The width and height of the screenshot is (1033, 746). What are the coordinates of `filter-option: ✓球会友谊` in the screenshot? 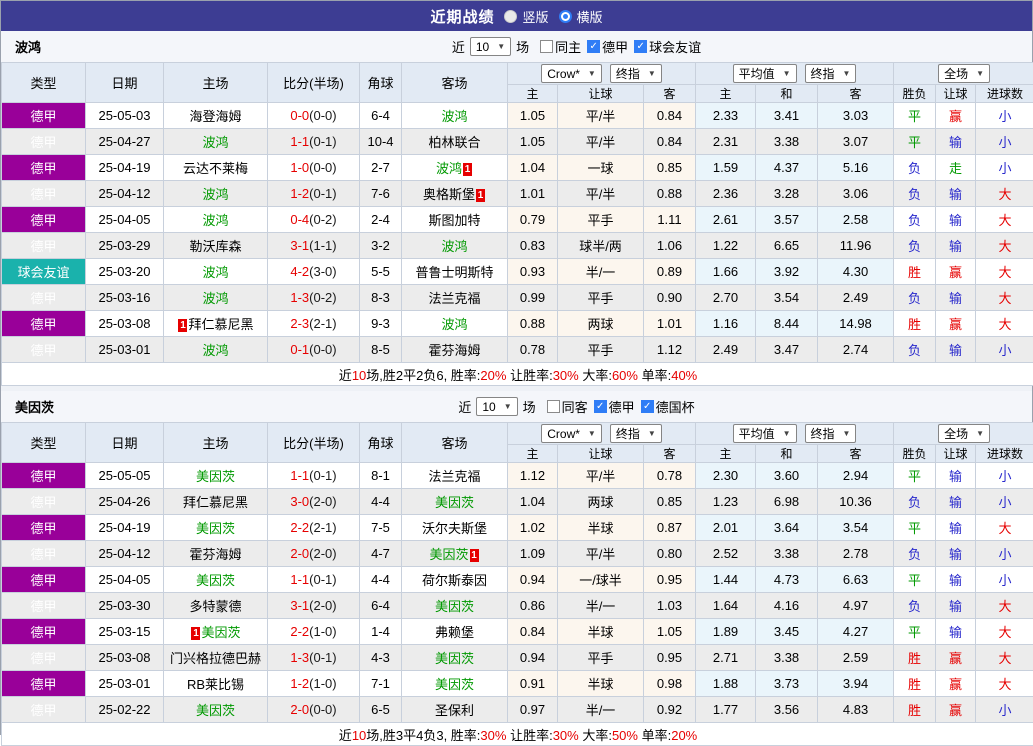 It's located at (667, 46).